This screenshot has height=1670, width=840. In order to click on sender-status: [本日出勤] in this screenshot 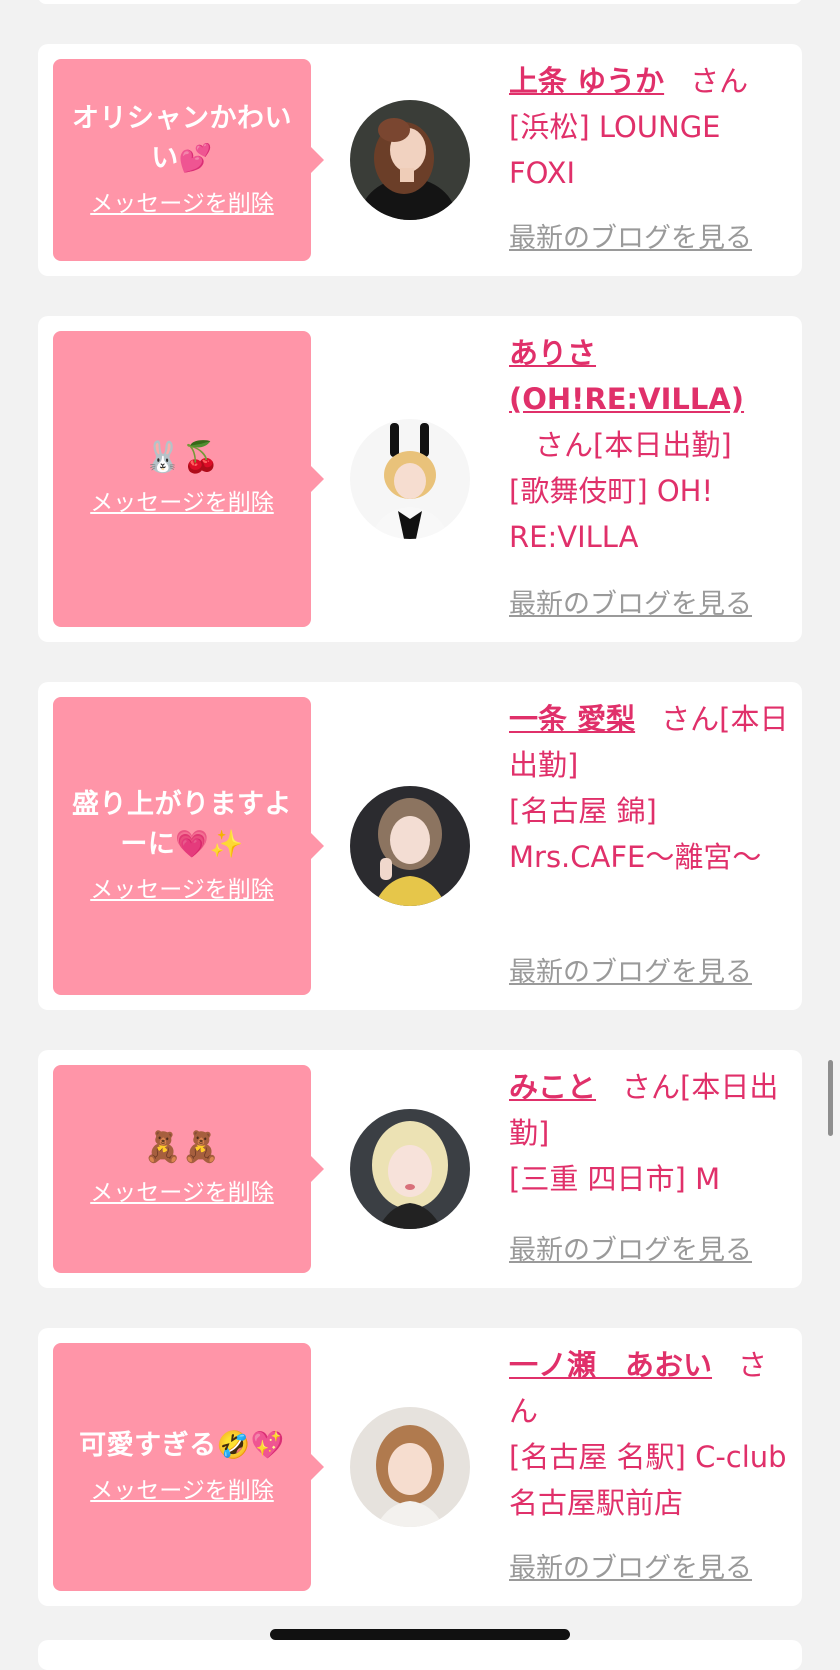, I will do `click(662, 445)`.